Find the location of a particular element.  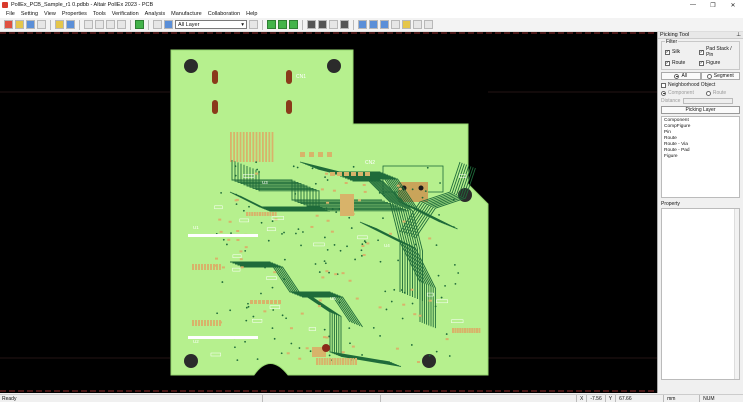

menu-collaboration: Collaboration is located at coordinates (224, 14).